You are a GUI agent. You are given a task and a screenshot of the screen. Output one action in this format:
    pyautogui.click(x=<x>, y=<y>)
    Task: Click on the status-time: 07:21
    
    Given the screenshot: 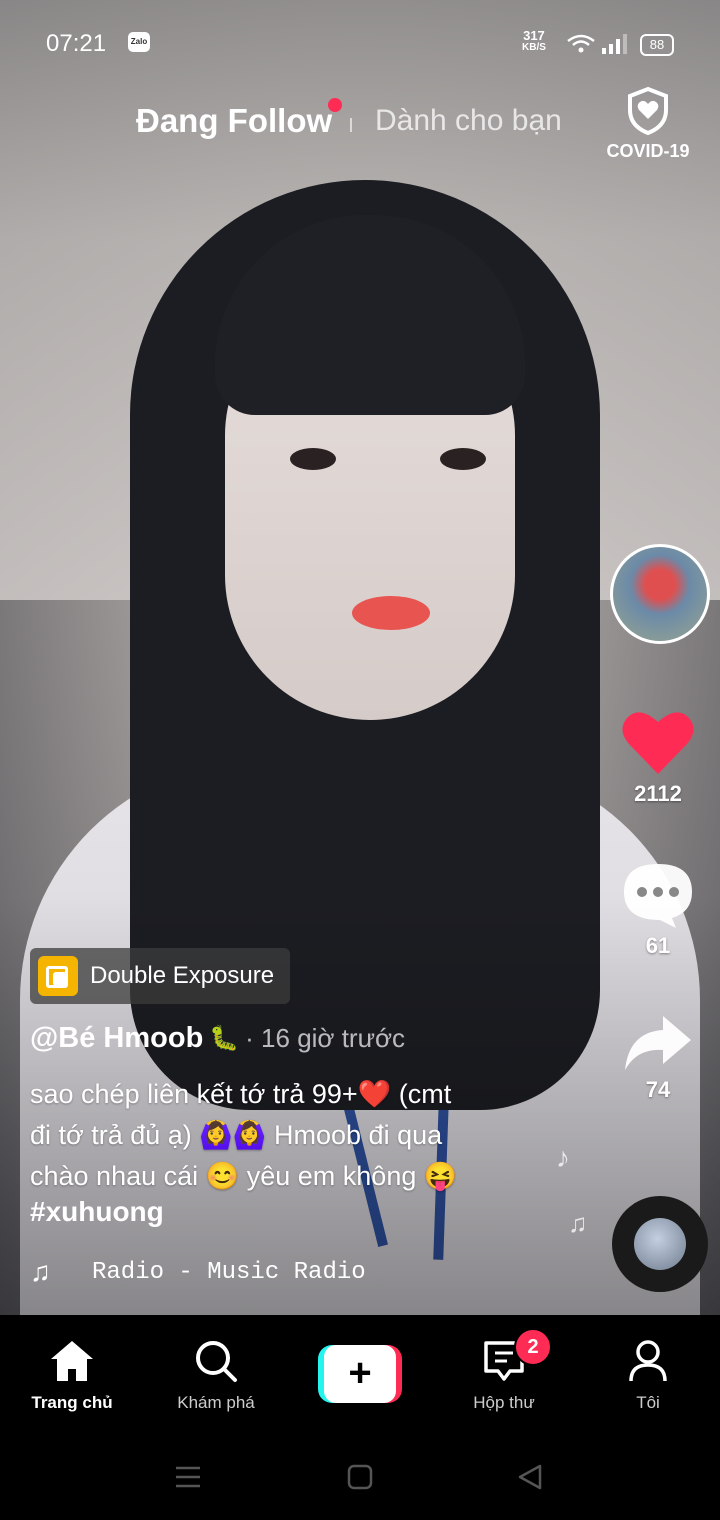 What is the action you would take?
    pyautogui.click(x=76, y=43)
    